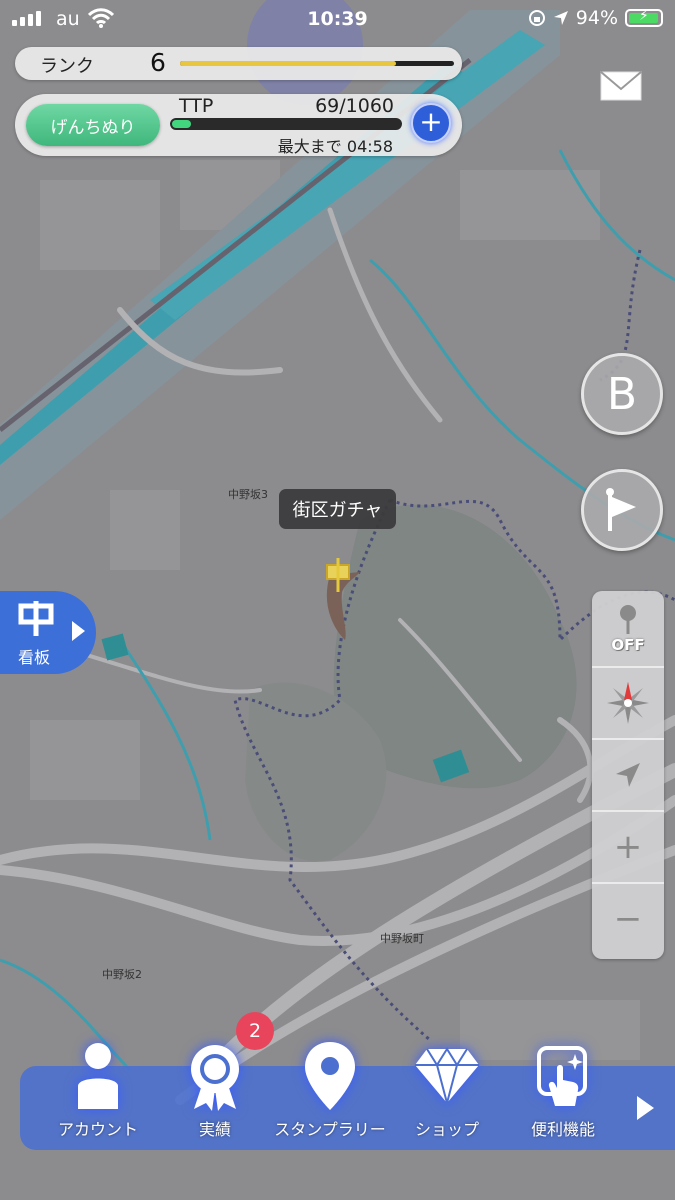  Describe the element at coordinates (562, 1129) in the screenshot. I see `nav-utilities-label: 便利機能` at that location.